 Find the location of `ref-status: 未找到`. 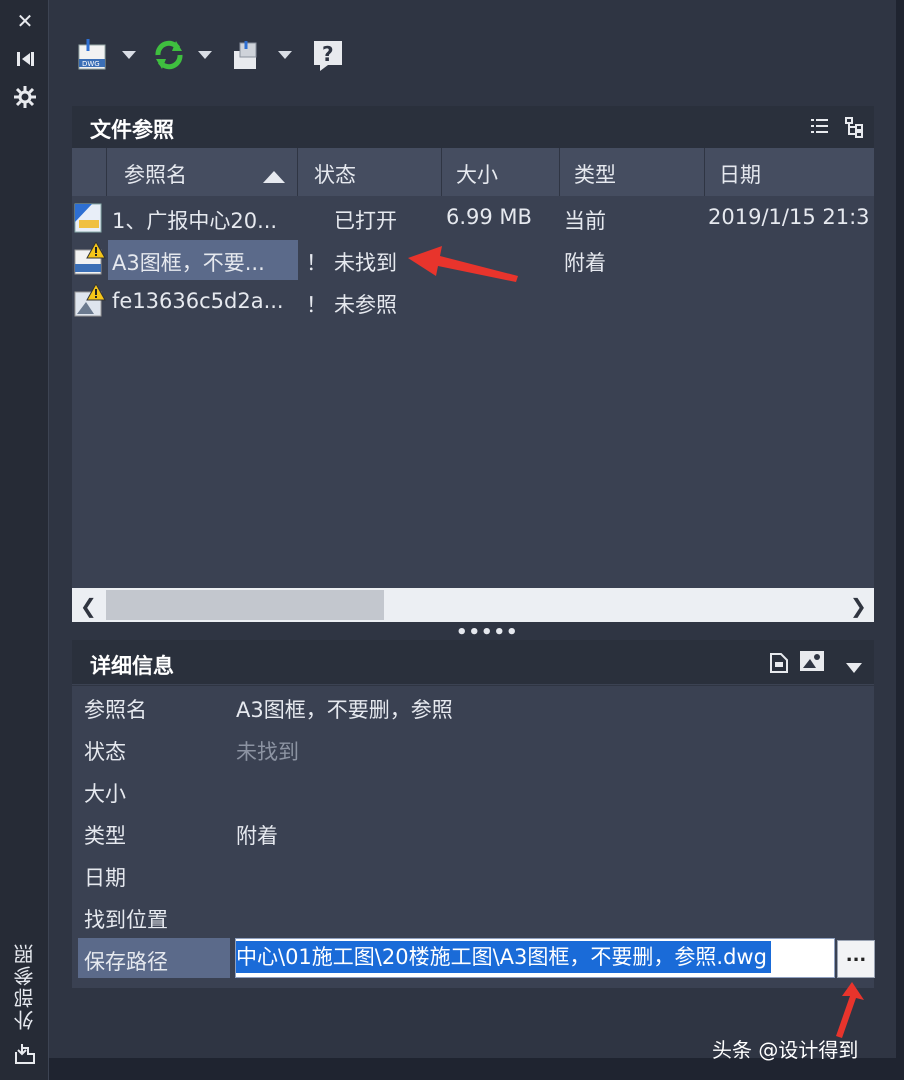

ref-status: 未找到 is located at coordinates (365, 263).